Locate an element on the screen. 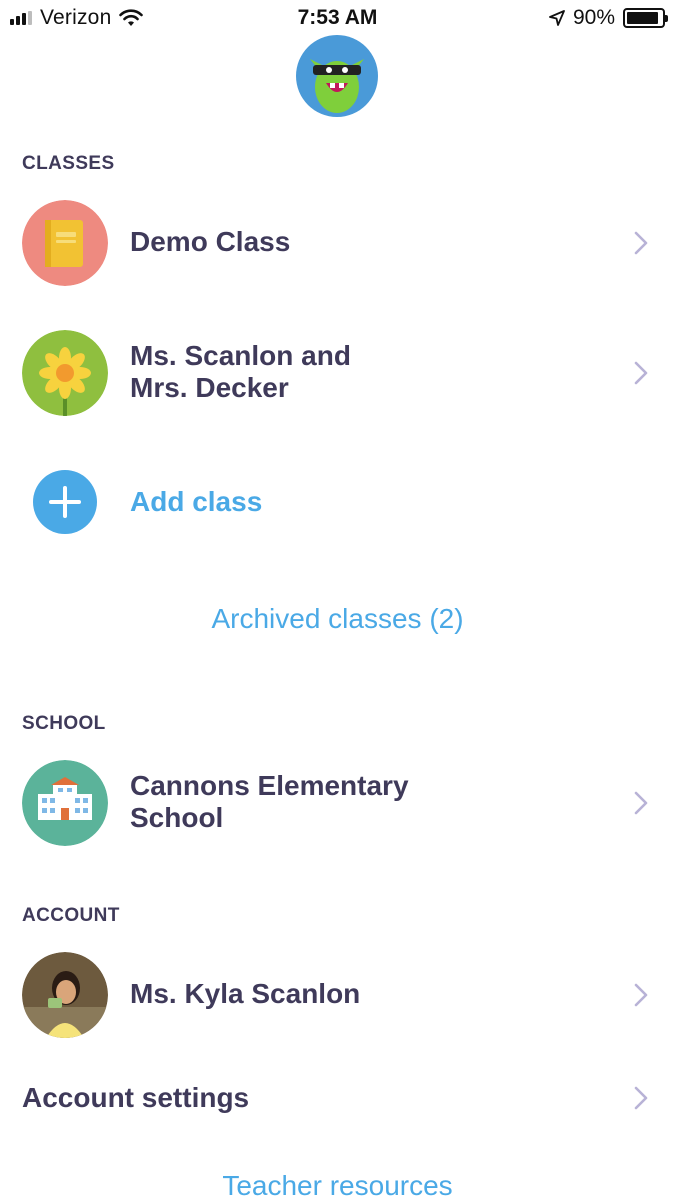  school-name: Cannons Elementary School is located at coordinates (269, 802).